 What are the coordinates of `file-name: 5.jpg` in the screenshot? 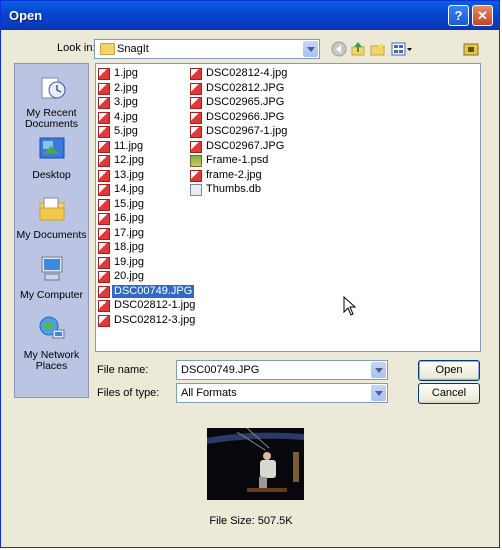 It's located at (126, 131).